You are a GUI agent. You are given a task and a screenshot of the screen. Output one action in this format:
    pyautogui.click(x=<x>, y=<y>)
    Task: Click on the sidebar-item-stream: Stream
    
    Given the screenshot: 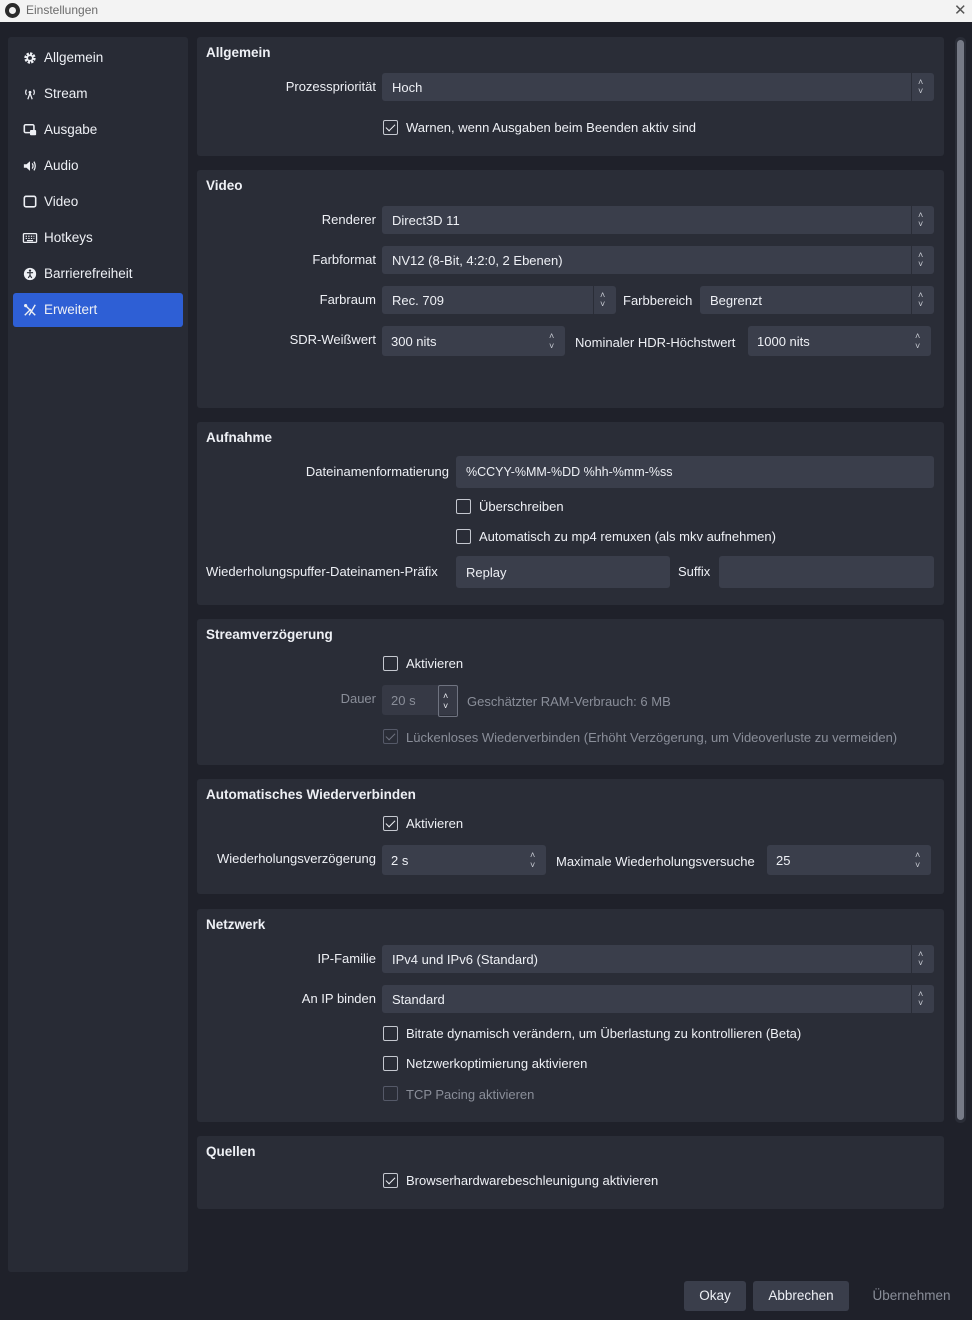 What is the action you would take?
    pyautogui.click(x=98, y=94)
    